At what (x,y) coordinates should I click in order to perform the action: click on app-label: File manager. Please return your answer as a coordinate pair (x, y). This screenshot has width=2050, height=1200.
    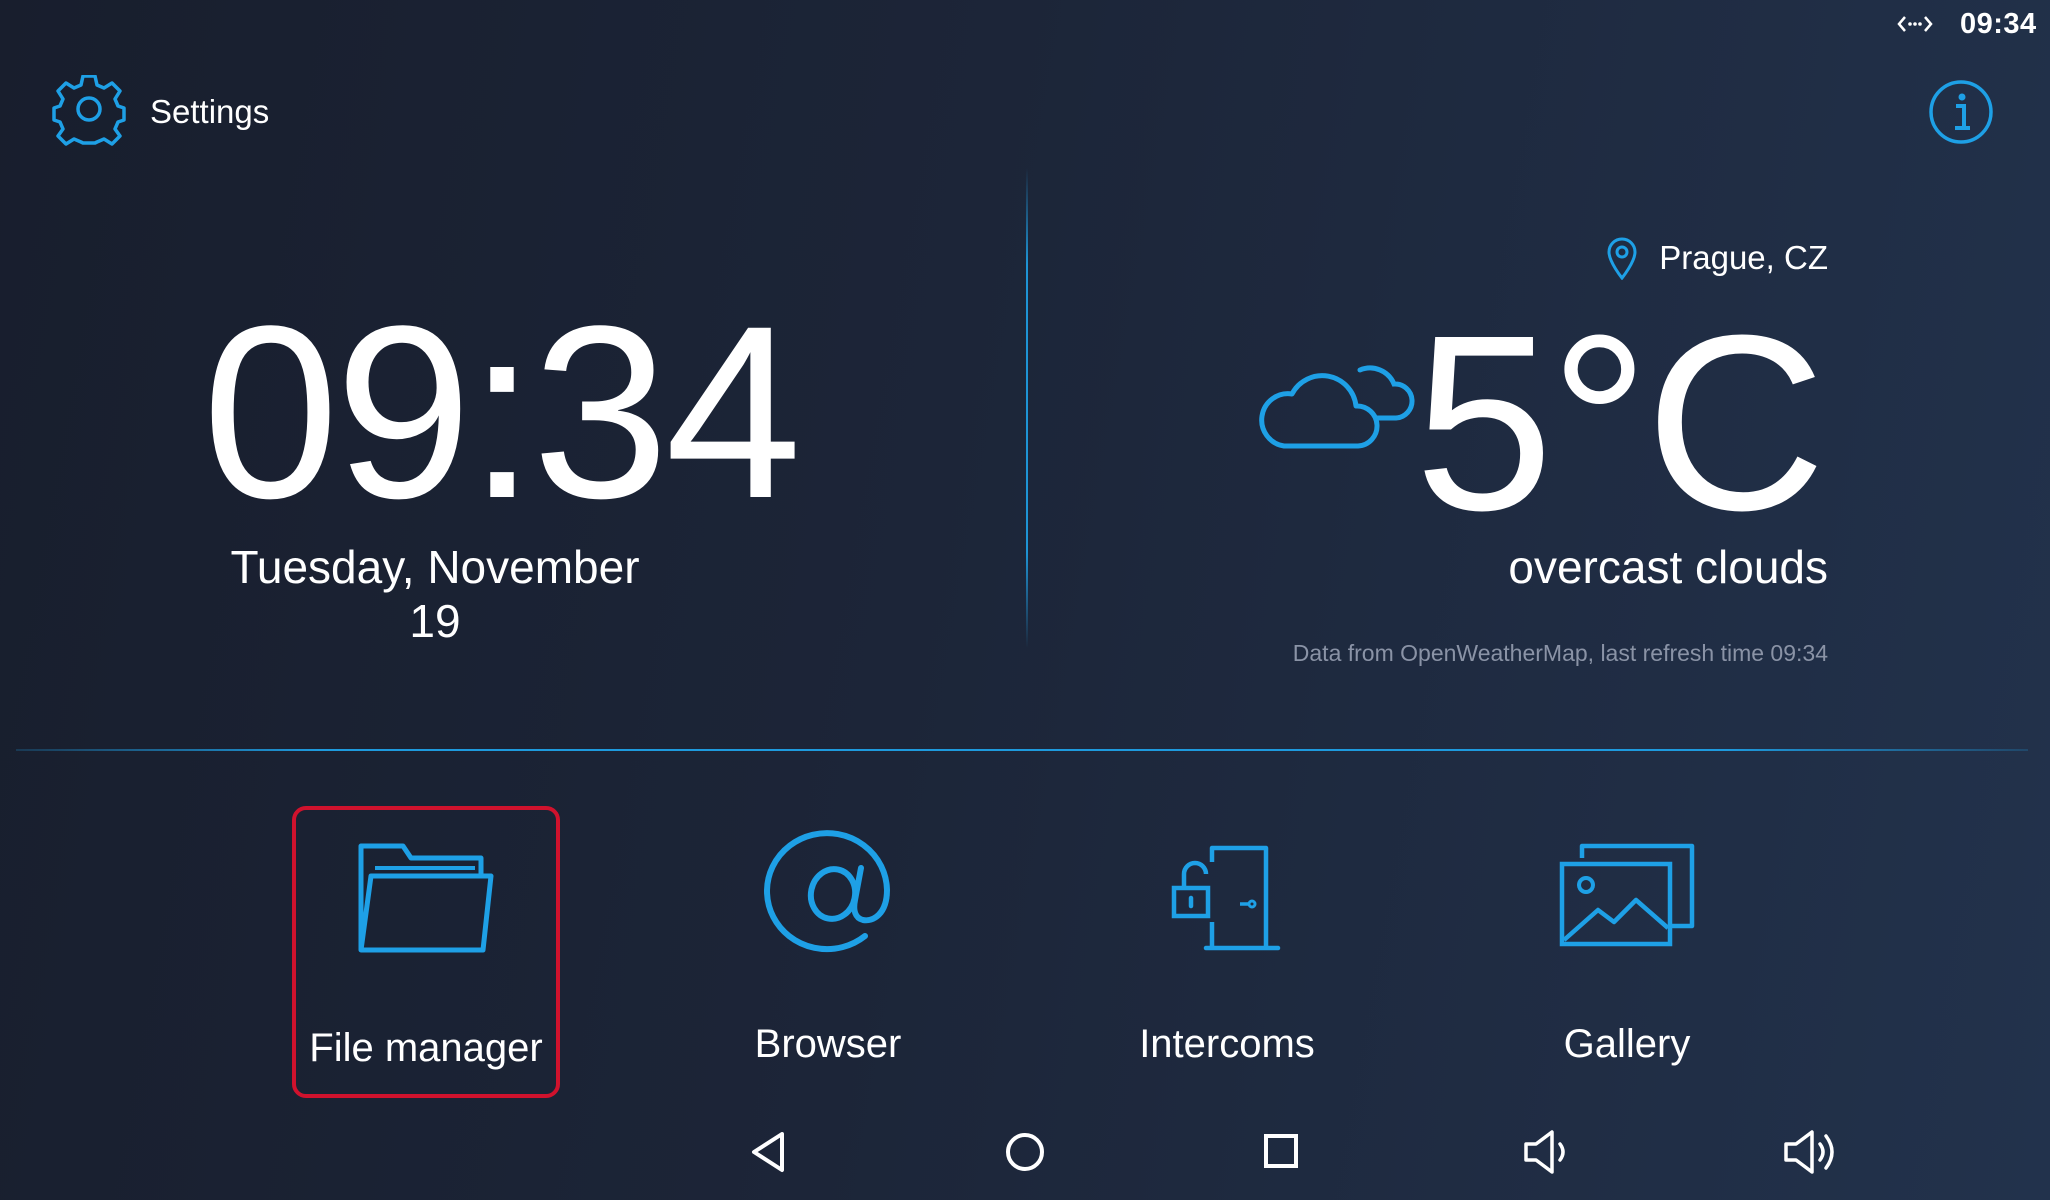
    Looking at the image, I should click on (426, 1048).